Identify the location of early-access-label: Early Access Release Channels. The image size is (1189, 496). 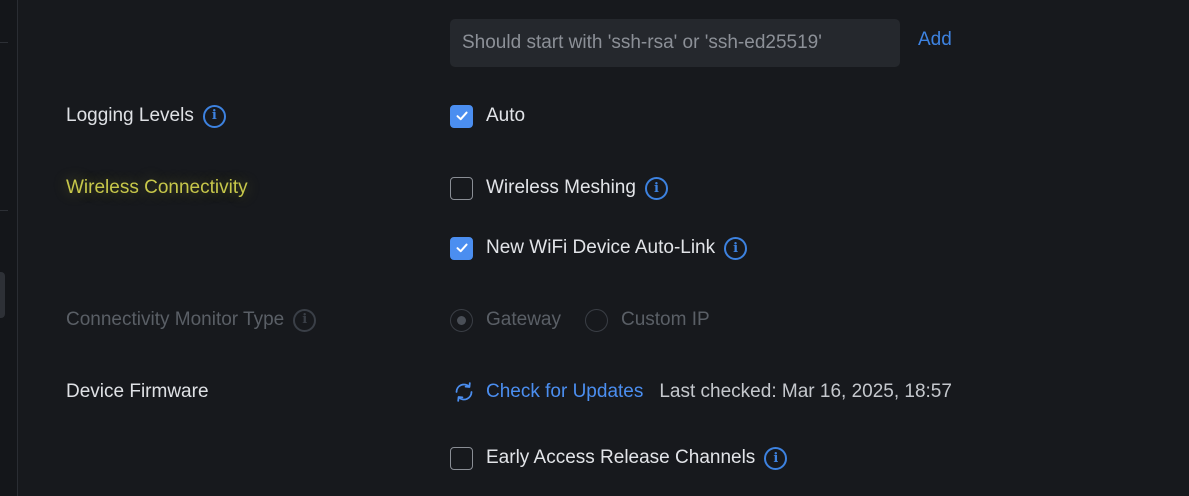
(621, 457).